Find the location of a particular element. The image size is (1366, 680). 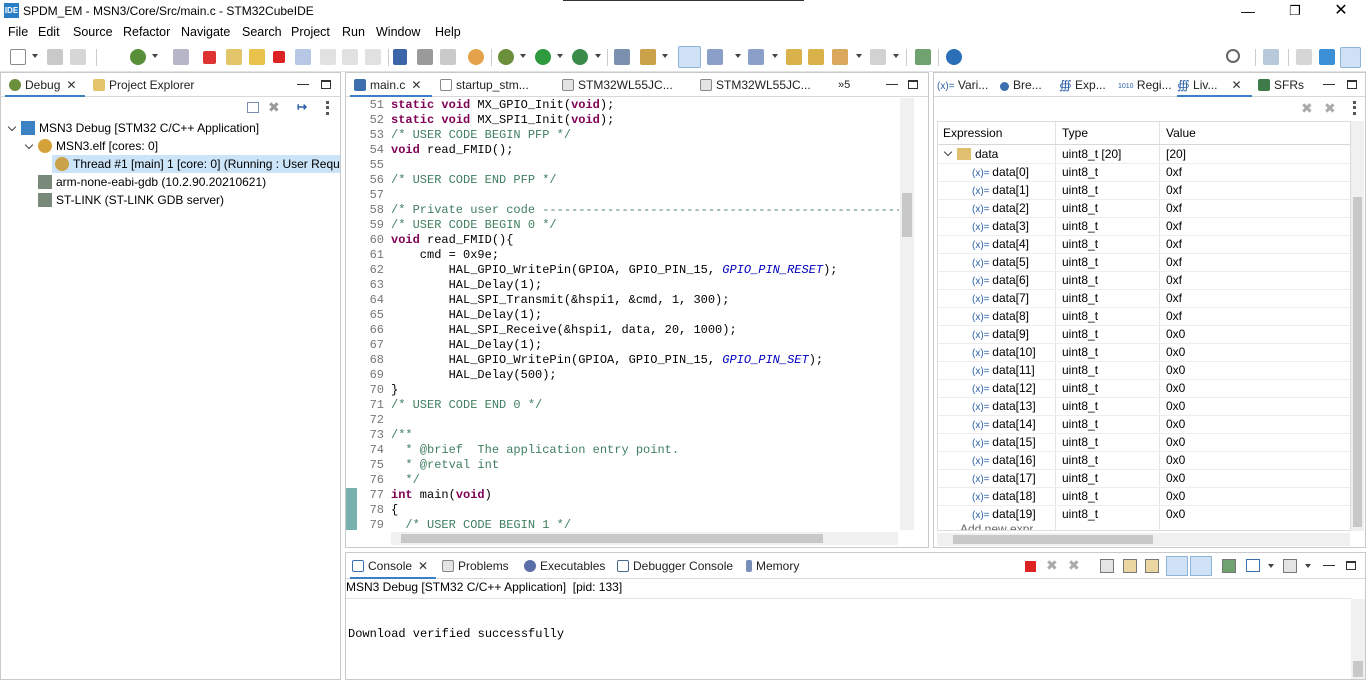

tab-problems: Problems is located at coordinates (482, 566).